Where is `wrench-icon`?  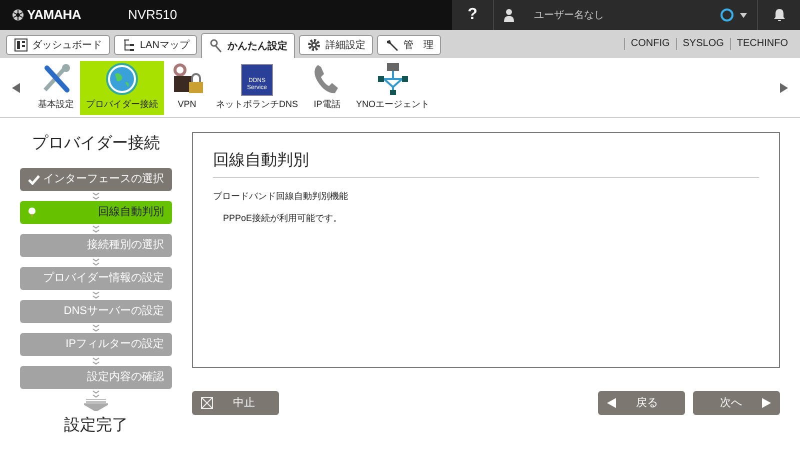 wrench-icon is located at coordinates (392, 45).